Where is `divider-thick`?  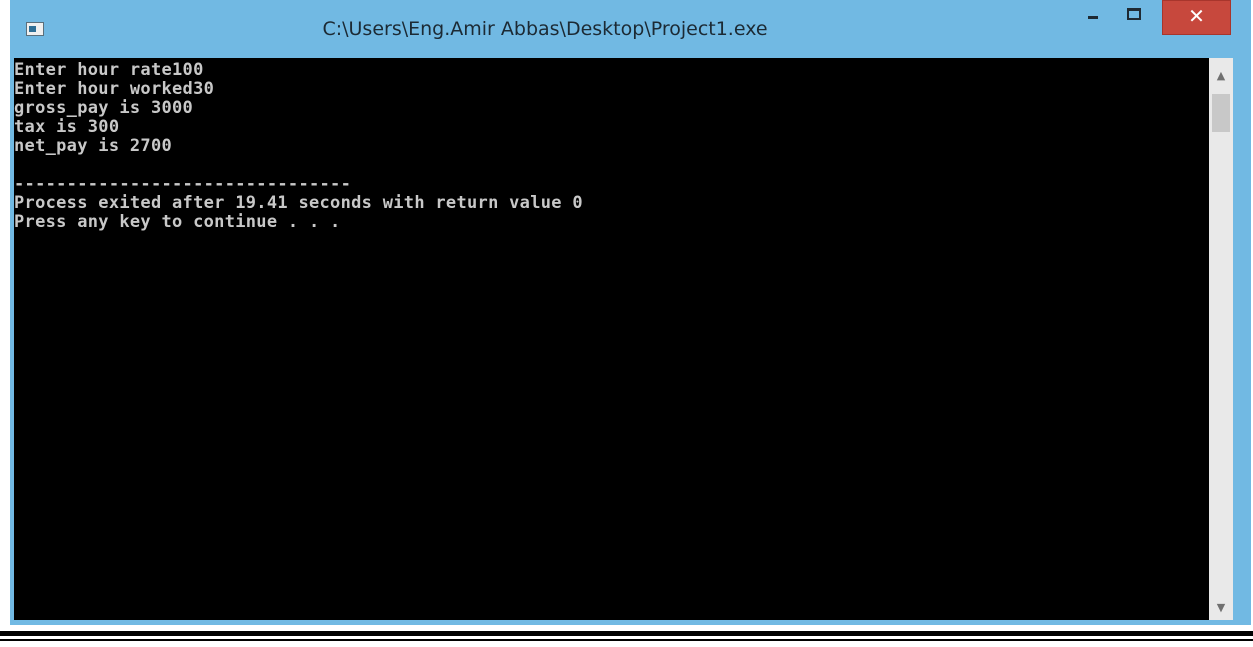
divider-thick is located at coordinates (626, 633).